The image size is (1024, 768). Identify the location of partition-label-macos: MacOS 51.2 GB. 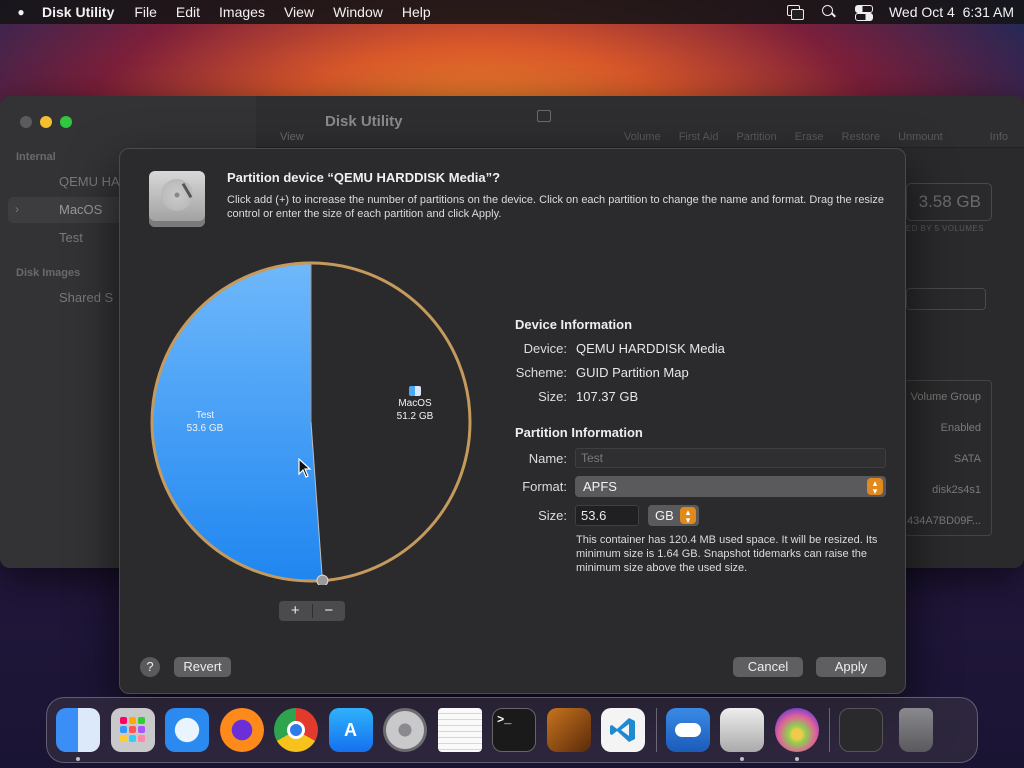
(415, 404).